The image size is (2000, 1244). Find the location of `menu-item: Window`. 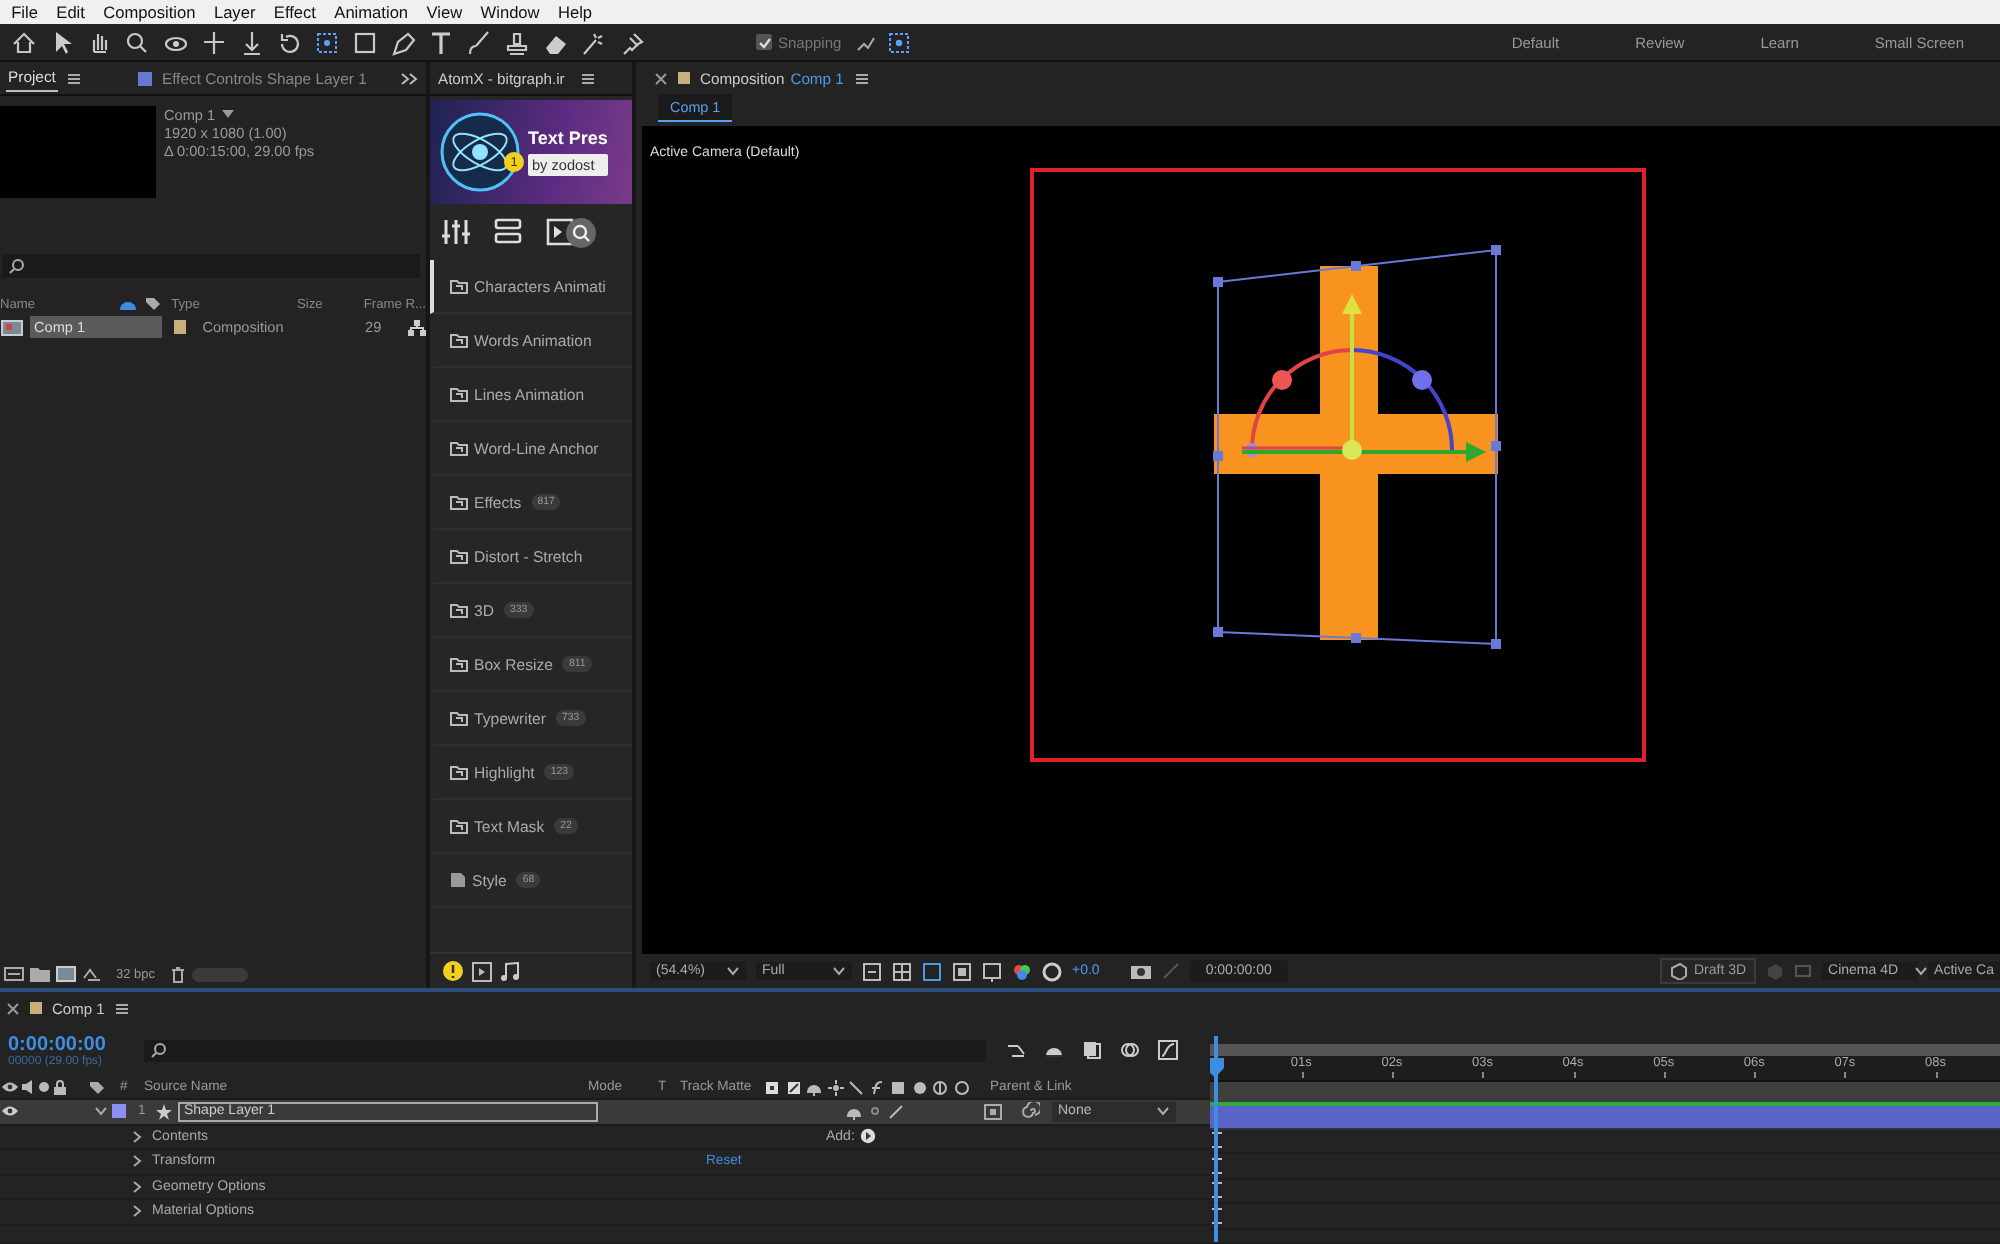

menu-item: Window is located at coordinates (510, 12).